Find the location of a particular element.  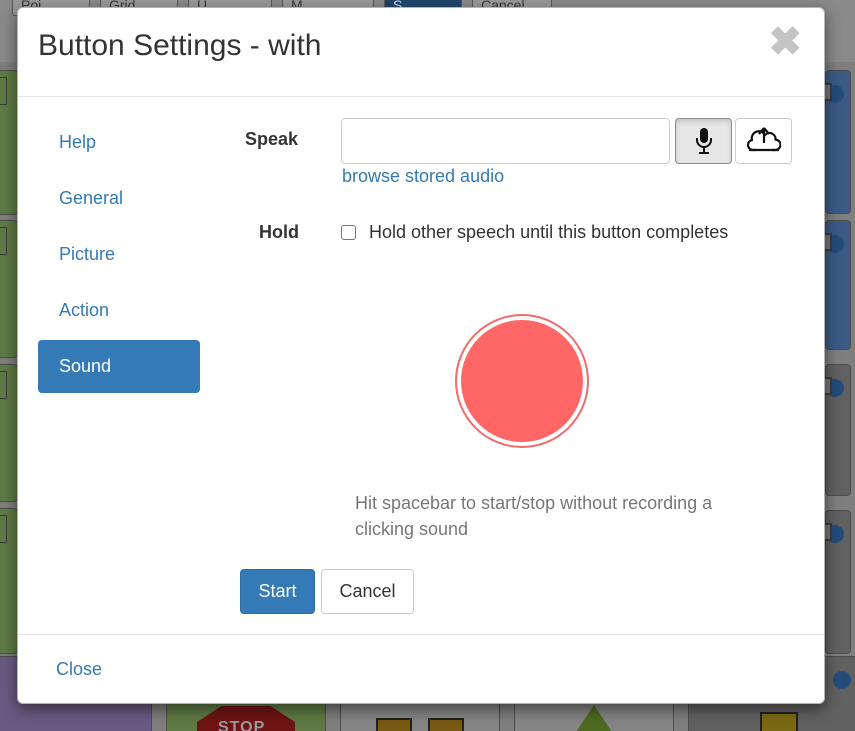

footer-close-link: Close is located at coordinates (79, 669).